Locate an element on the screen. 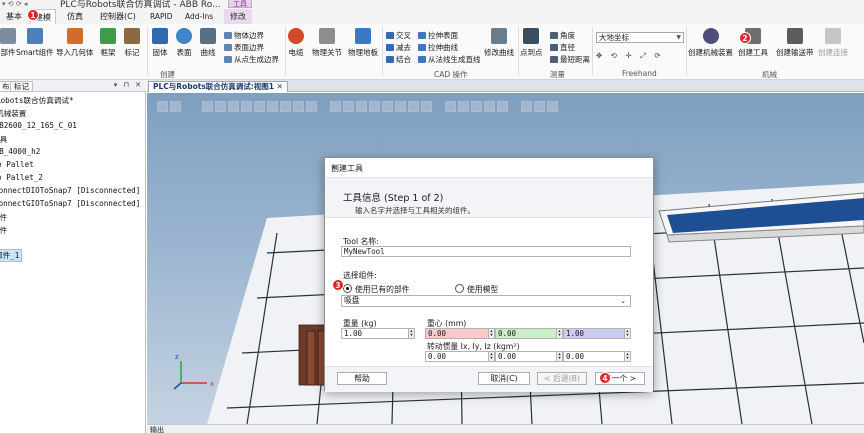  subtract-button: 减去 is located at coordinates (398, 47).